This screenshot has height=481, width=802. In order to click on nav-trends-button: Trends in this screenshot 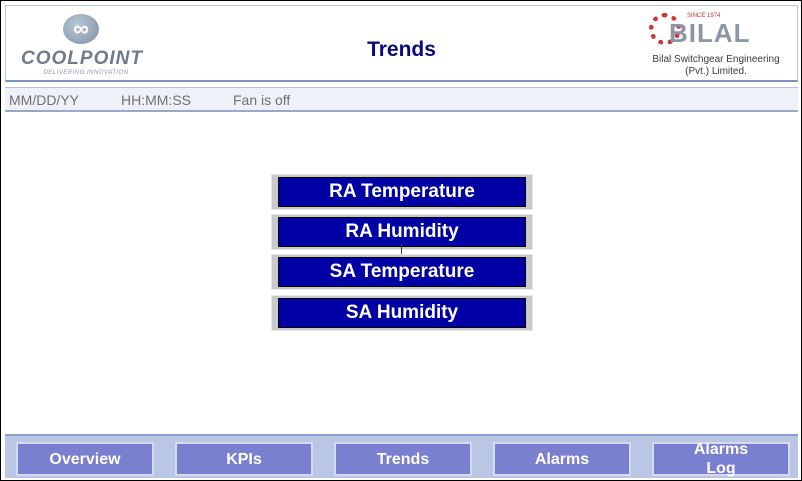, I will do `click(403, 459)`.